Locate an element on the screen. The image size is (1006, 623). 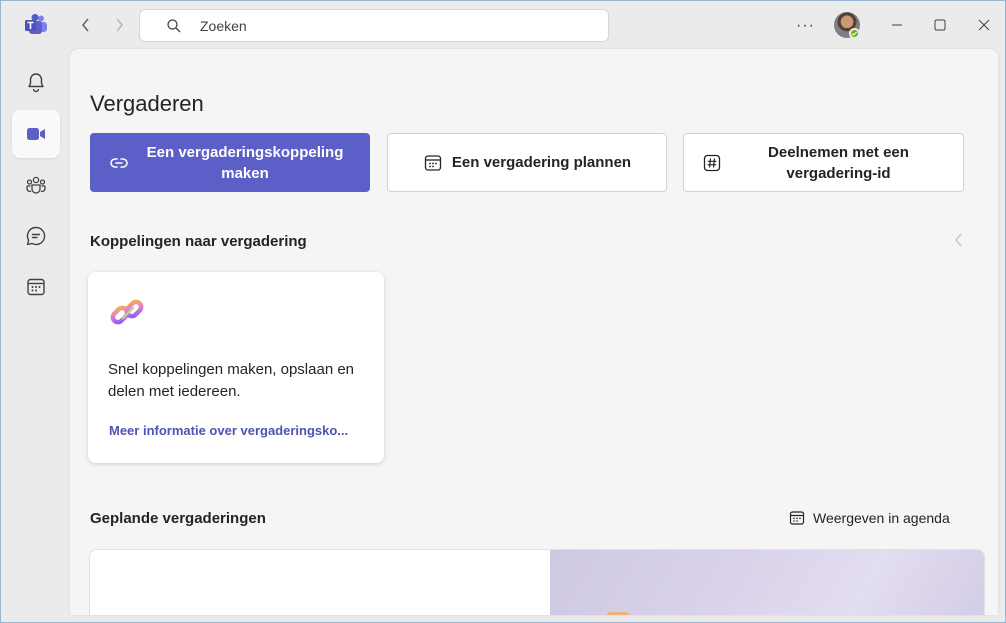
meetings-illustration is located at coordinates (767, 582).